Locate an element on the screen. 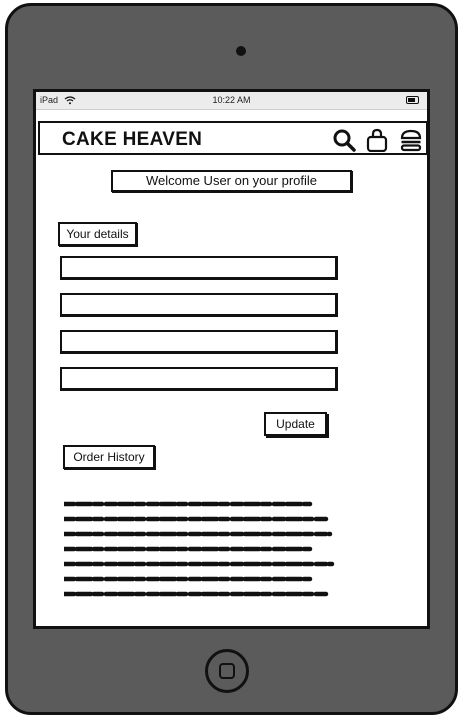 The width and height of the screenshot is (466, 722). home-square-icon is located at coordinates (227, 671).